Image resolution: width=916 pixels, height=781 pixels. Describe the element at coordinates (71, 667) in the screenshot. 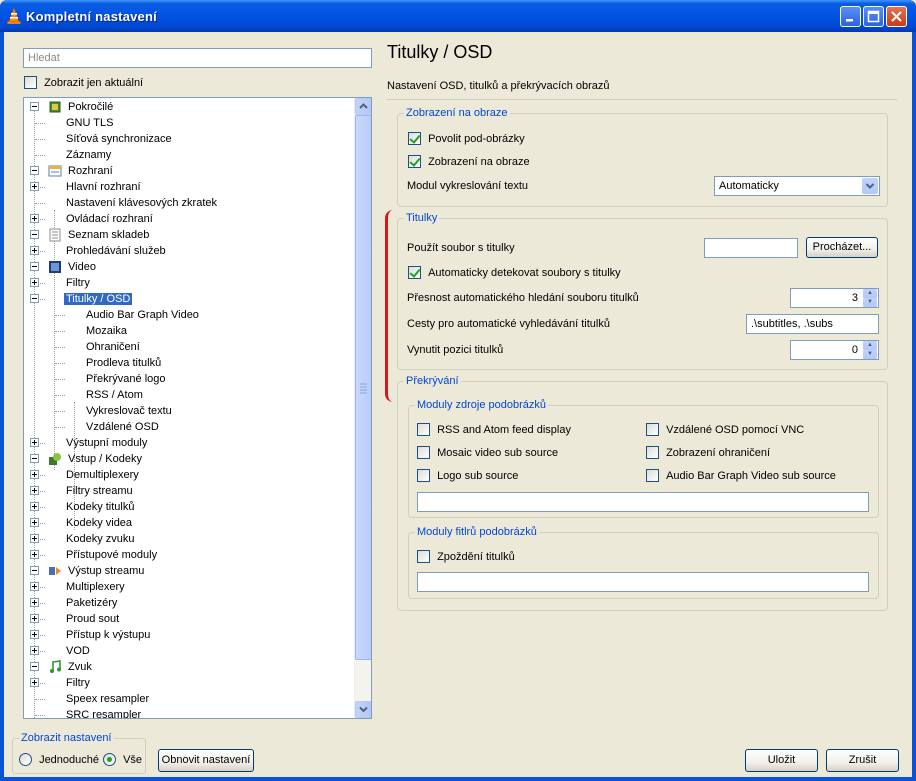

I see `tree-item: Zvuk` at that location.